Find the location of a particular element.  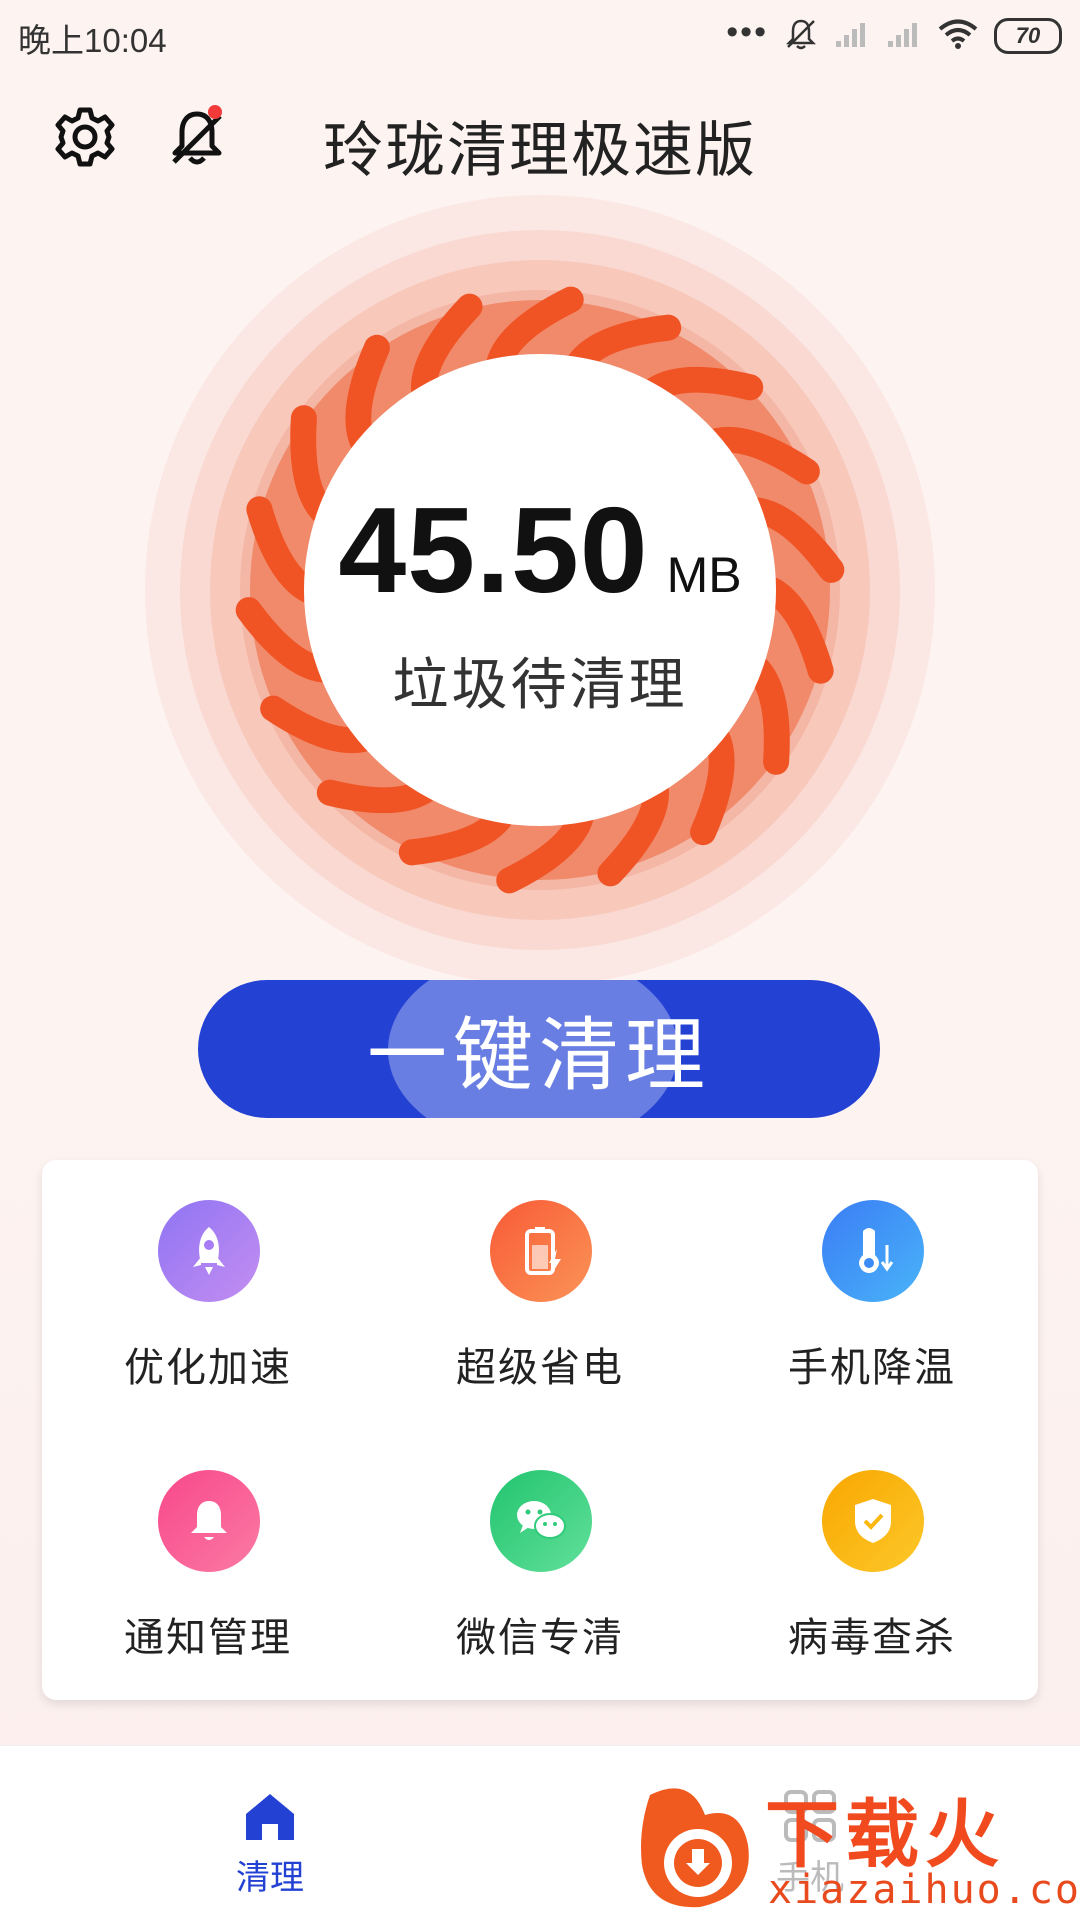

bell-icon is located at coordinates (209, 1520).